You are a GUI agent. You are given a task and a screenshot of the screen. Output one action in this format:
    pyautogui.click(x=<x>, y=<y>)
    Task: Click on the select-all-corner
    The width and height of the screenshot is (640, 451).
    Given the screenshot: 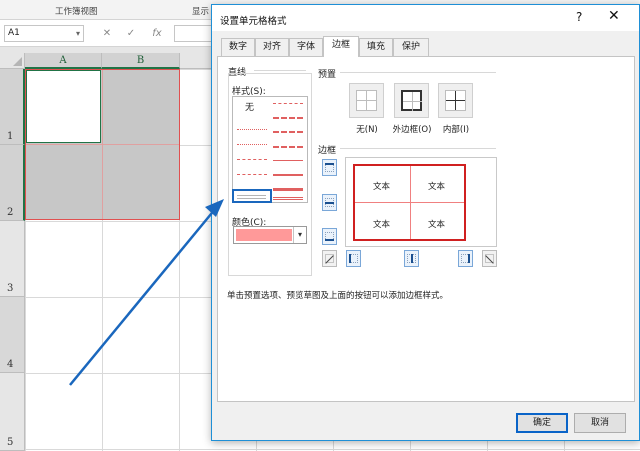 What is the action you would take?
    pyautogui.click(x=12, y=61)
    